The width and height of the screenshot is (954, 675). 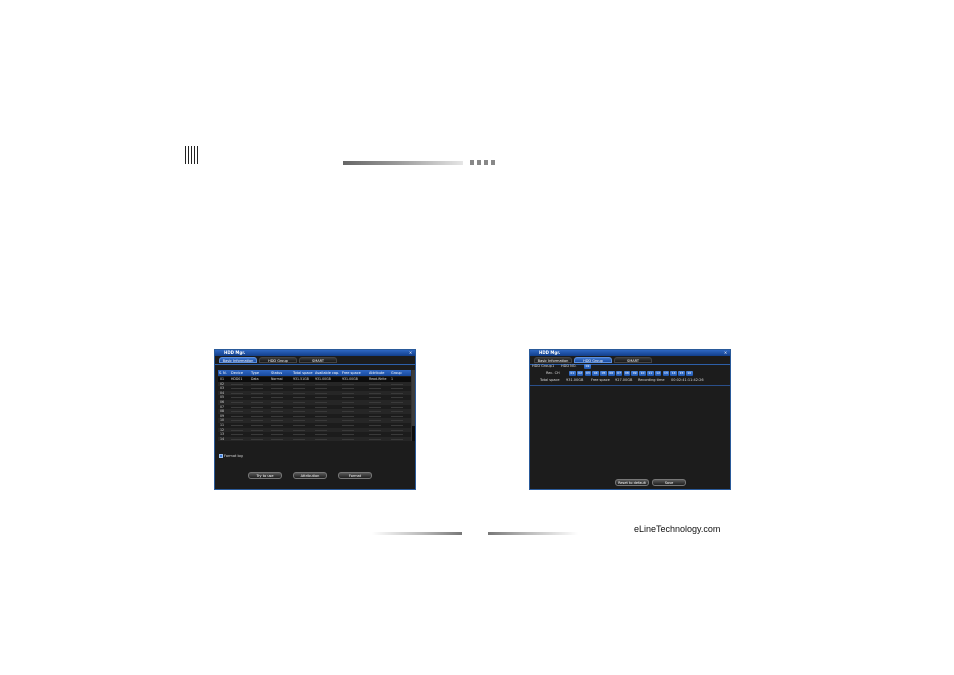 I want to click on reset-to-default-button: Reset to default, so click(x=632, y=482).